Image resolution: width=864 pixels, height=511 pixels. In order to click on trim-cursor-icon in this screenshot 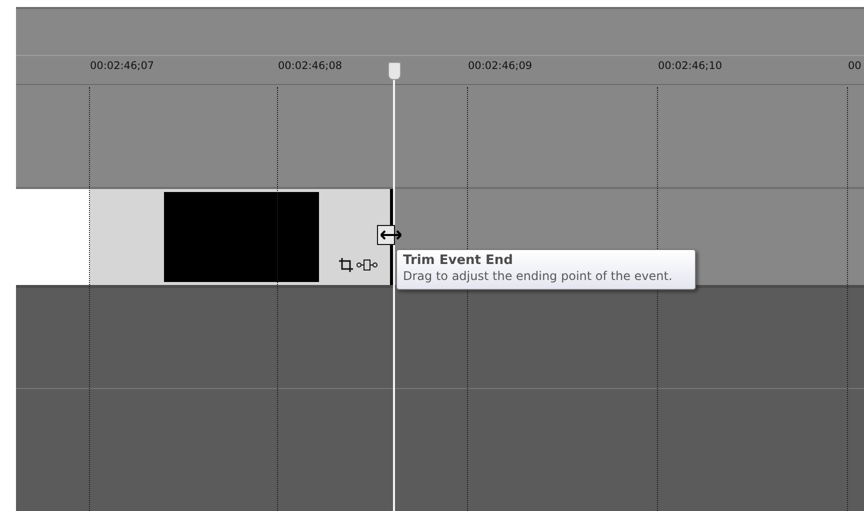, I will do `click(390, 235)`.